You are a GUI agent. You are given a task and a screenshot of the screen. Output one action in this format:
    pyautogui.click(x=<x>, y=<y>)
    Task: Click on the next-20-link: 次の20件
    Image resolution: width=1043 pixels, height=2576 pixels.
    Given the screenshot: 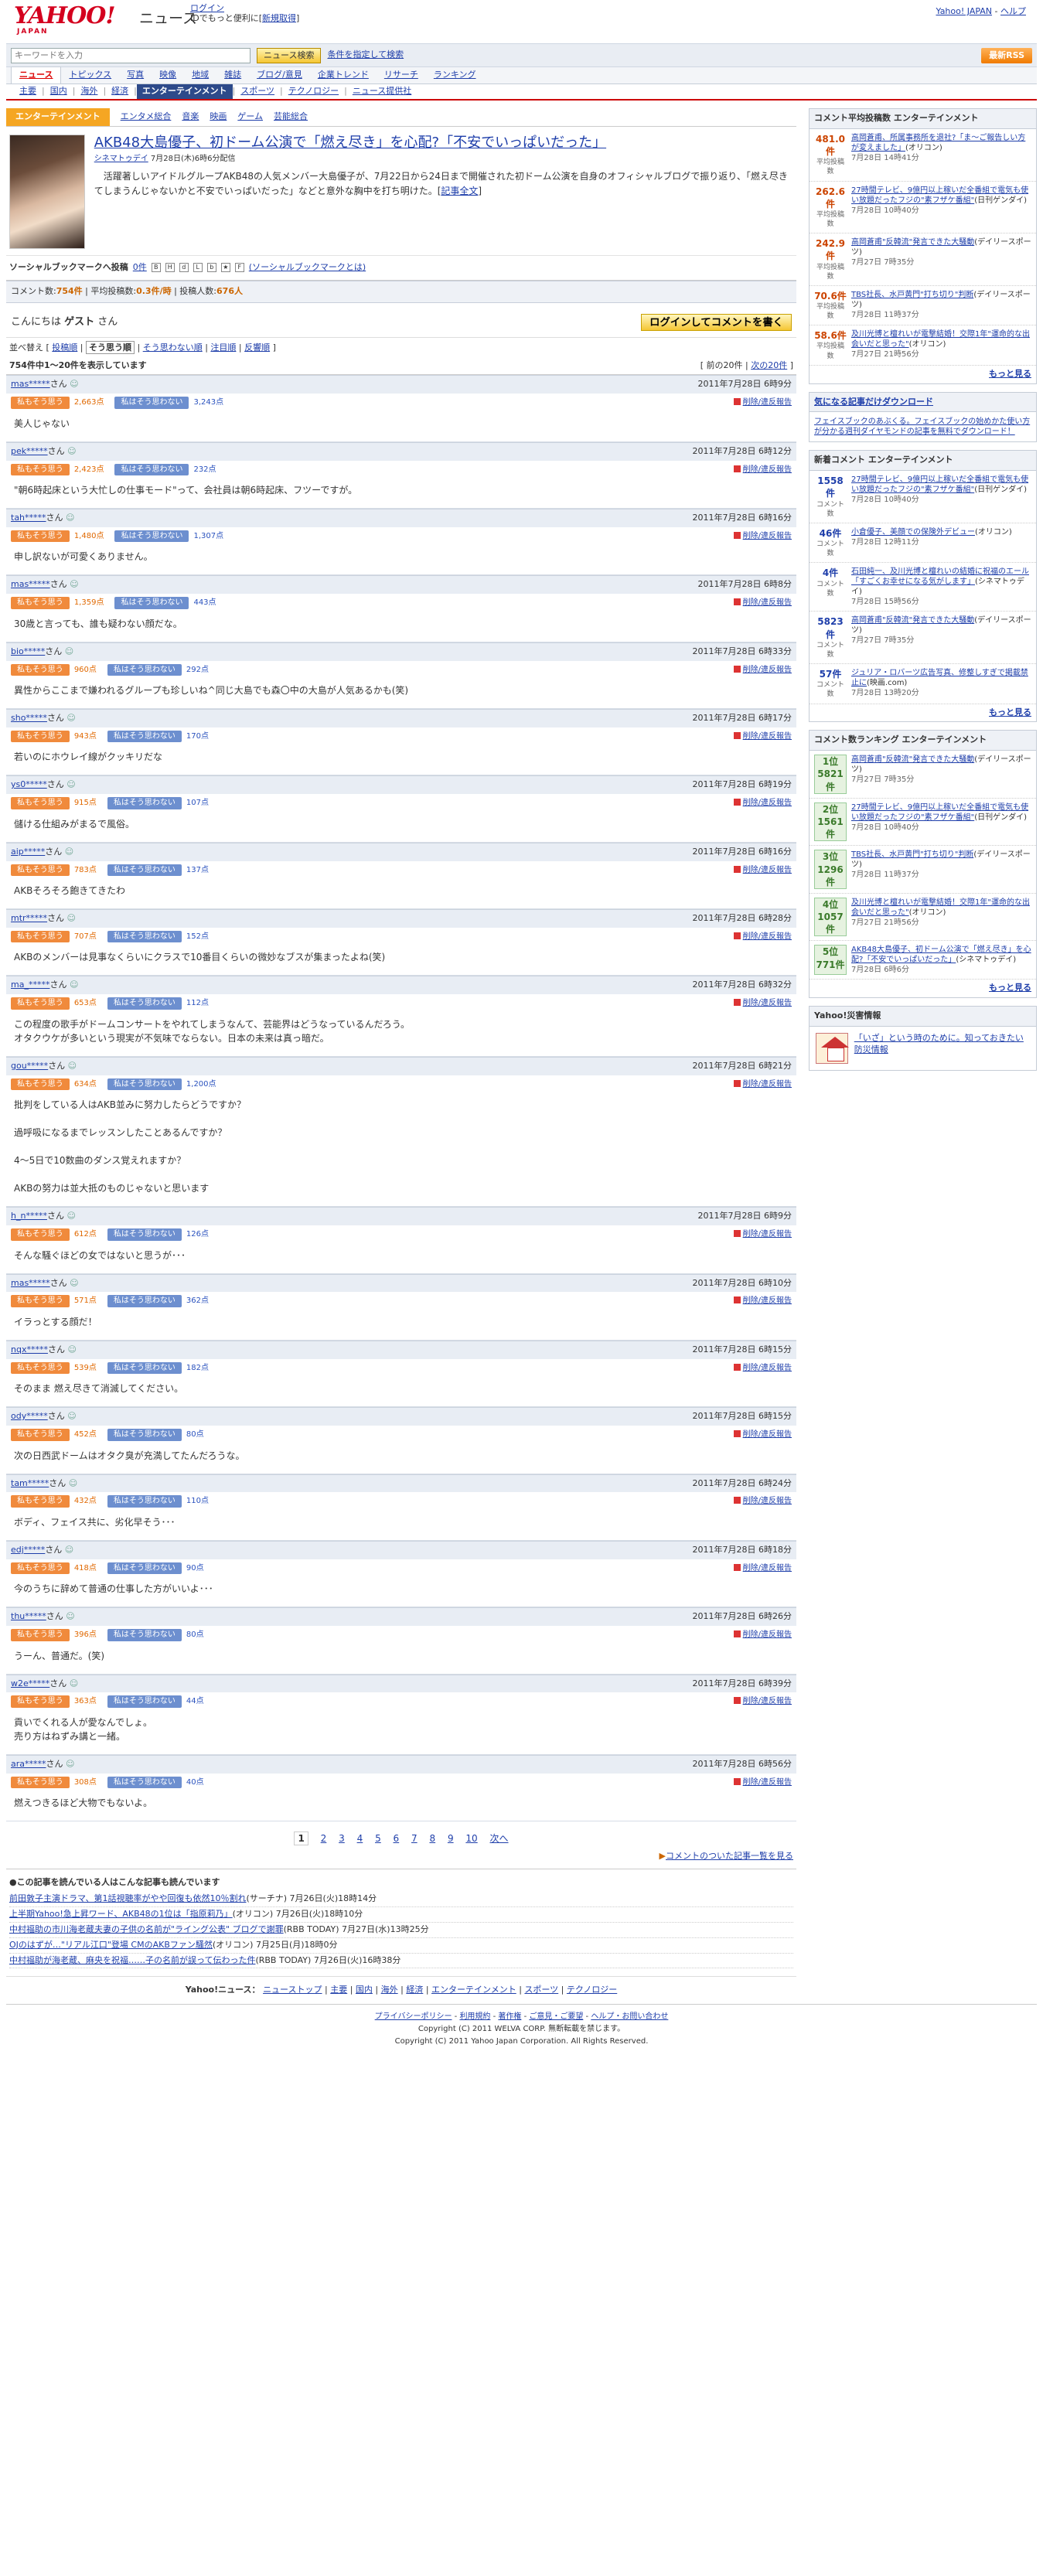 What is the action you would take?
    pyautogui.click(x=769, y=365)
    